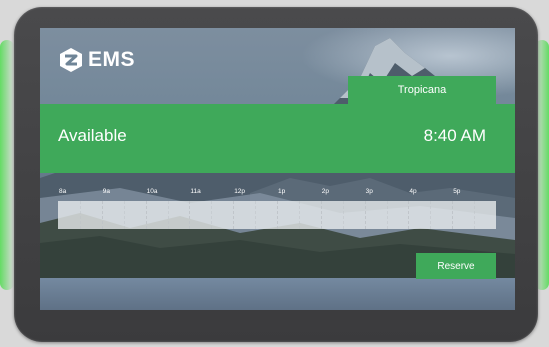 The width and height of the screenshot is (549, 347). What do you see at coordinates (112, 59) in the screenshot?
I see `brand-name: EMS` at bounding box center [112, 59].